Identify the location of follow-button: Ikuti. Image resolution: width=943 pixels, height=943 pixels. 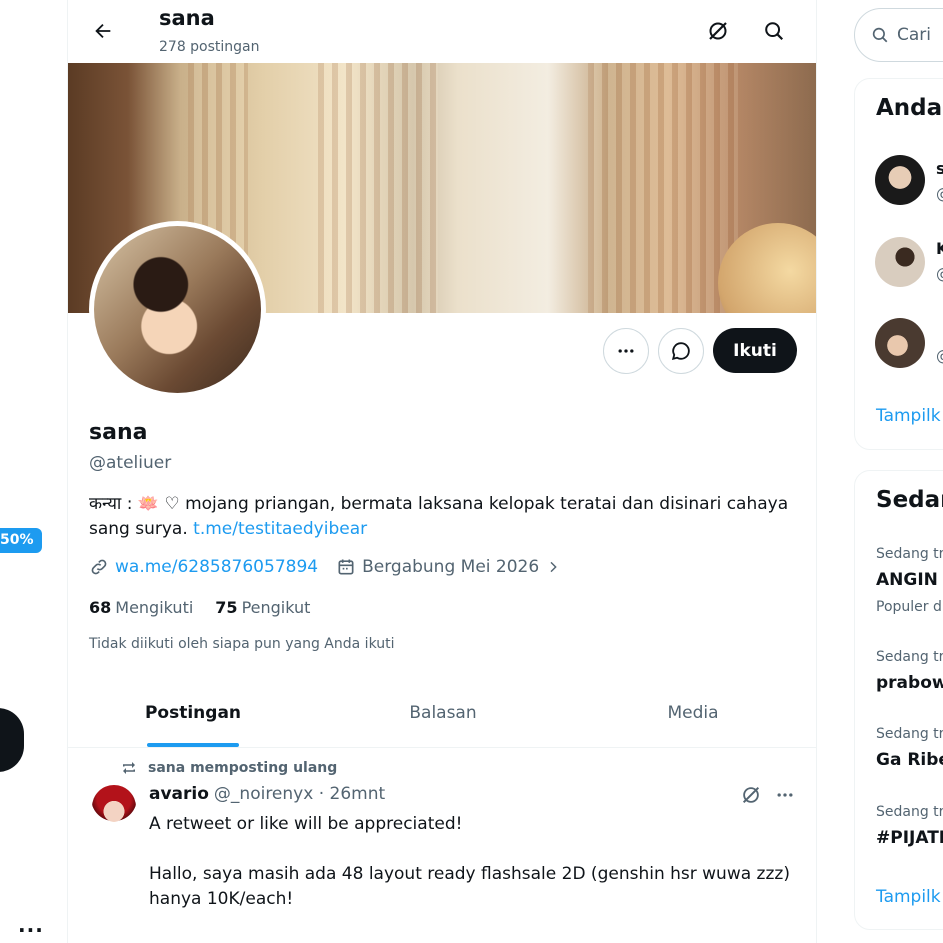
(755, 350).